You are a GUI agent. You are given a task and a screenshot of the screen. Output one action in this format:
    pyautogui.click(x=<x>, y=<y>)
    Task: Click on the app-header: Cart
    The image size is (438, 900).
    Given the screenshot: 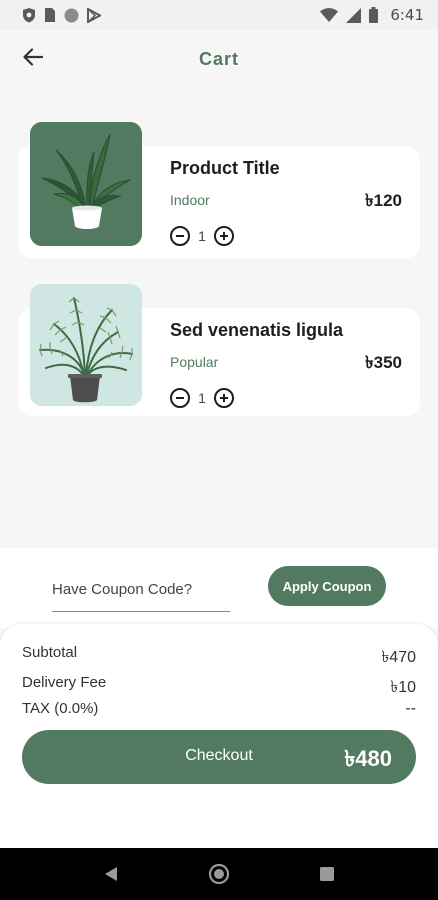 What is the action you would take?
    pyautogui.click(x=219, y=59)
    